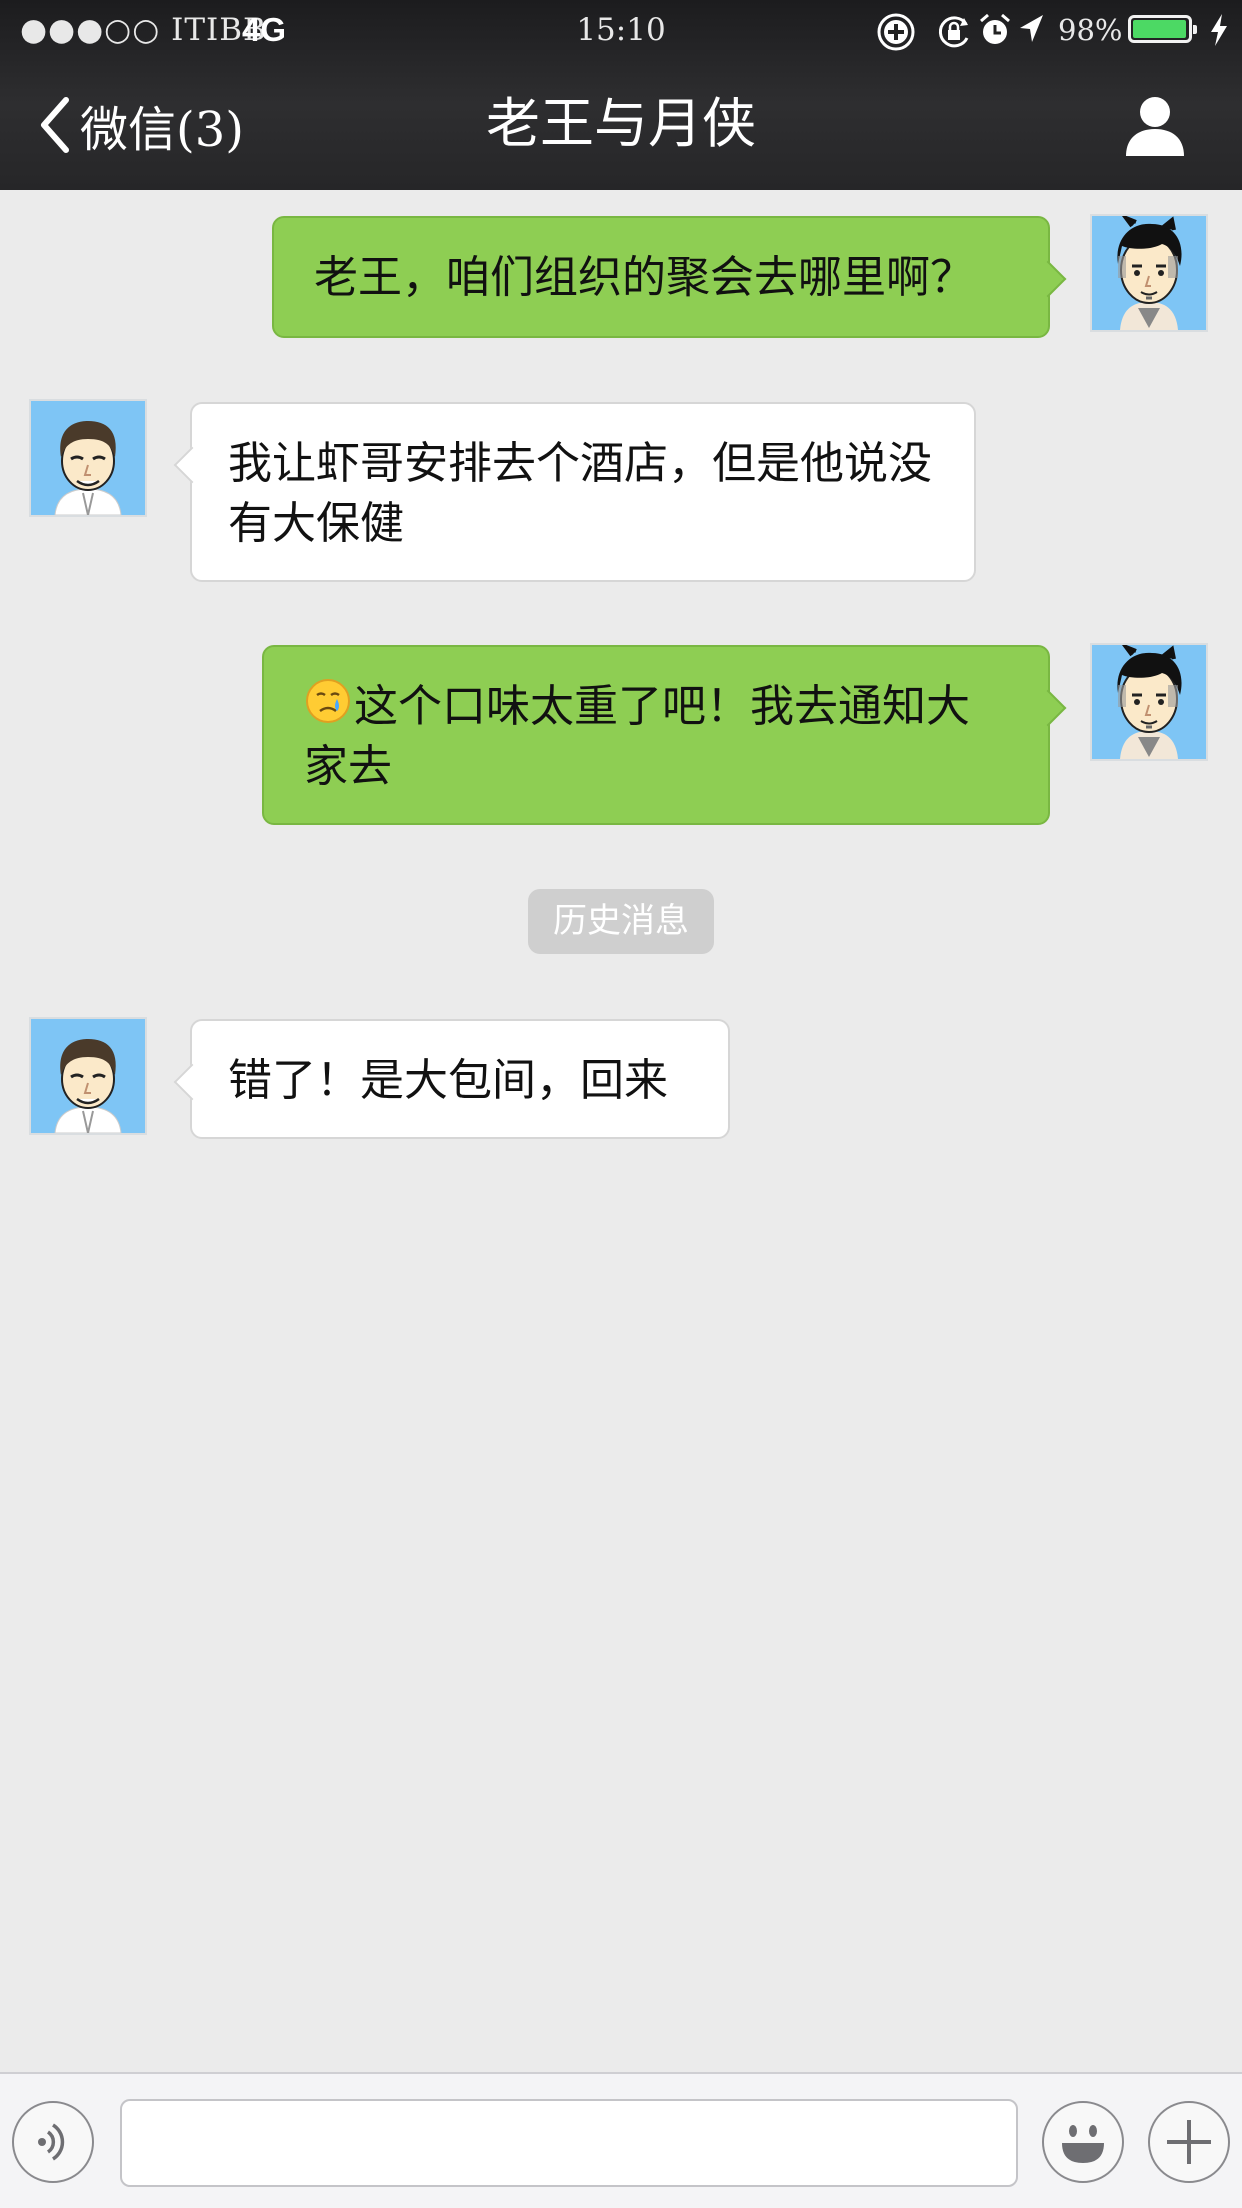 This screenshot has width=1242, height=2208. I want to click on voice-button, so click(53, 2142).